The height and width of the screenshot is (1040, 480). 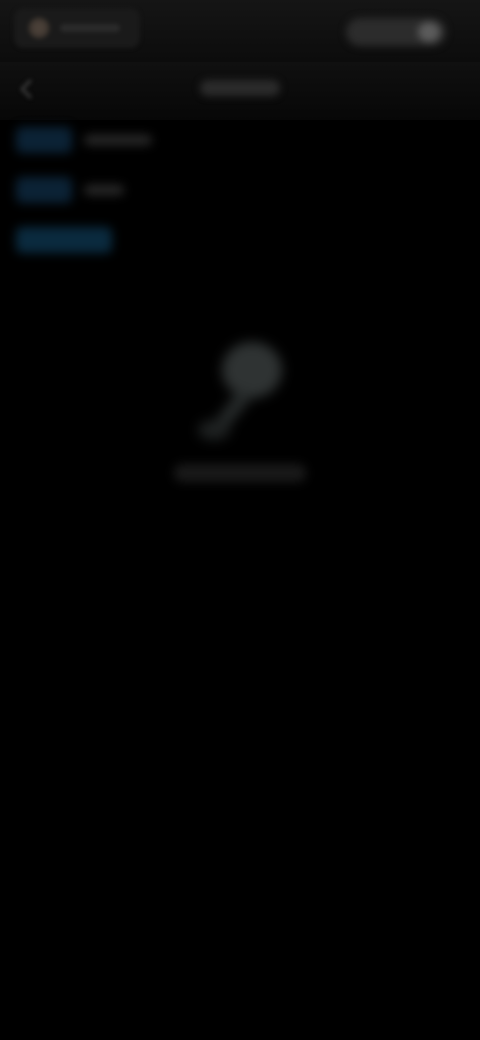 I want to click on account-chip, so click(x=77, y=28).